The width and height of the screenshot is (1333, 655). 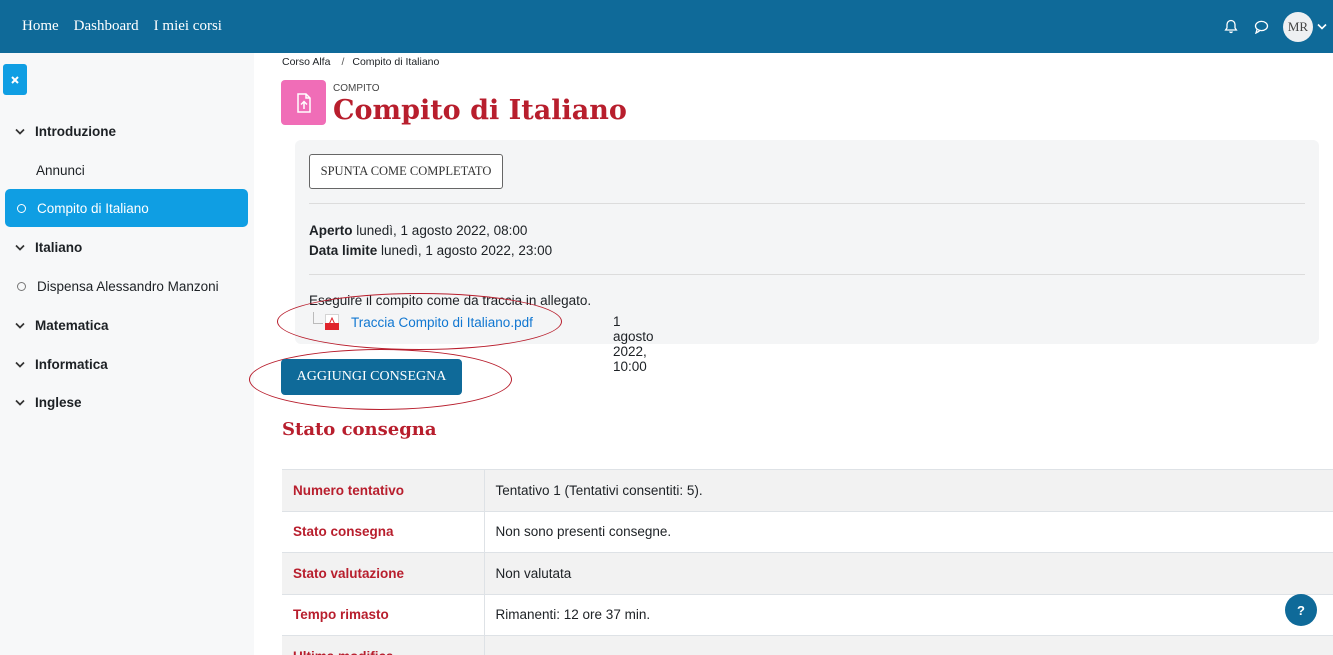 I want to click on row-value: Rimanenti: 12 ore 37 min., so click(x=908, y=614).